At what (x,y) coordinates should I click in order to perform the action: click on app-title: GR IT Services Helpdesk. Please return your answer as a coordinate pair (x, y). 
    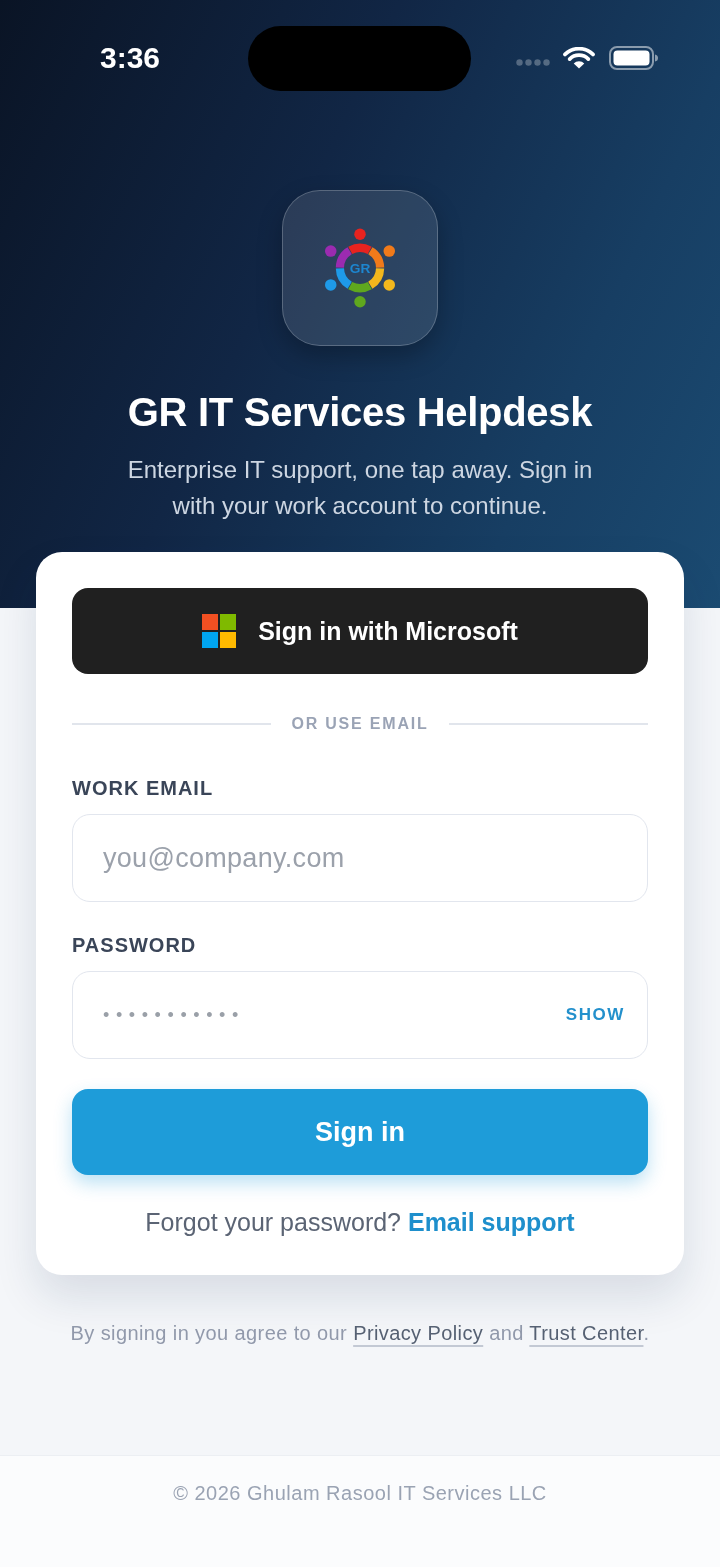
    Looking at the image, I should click on (360, 412).